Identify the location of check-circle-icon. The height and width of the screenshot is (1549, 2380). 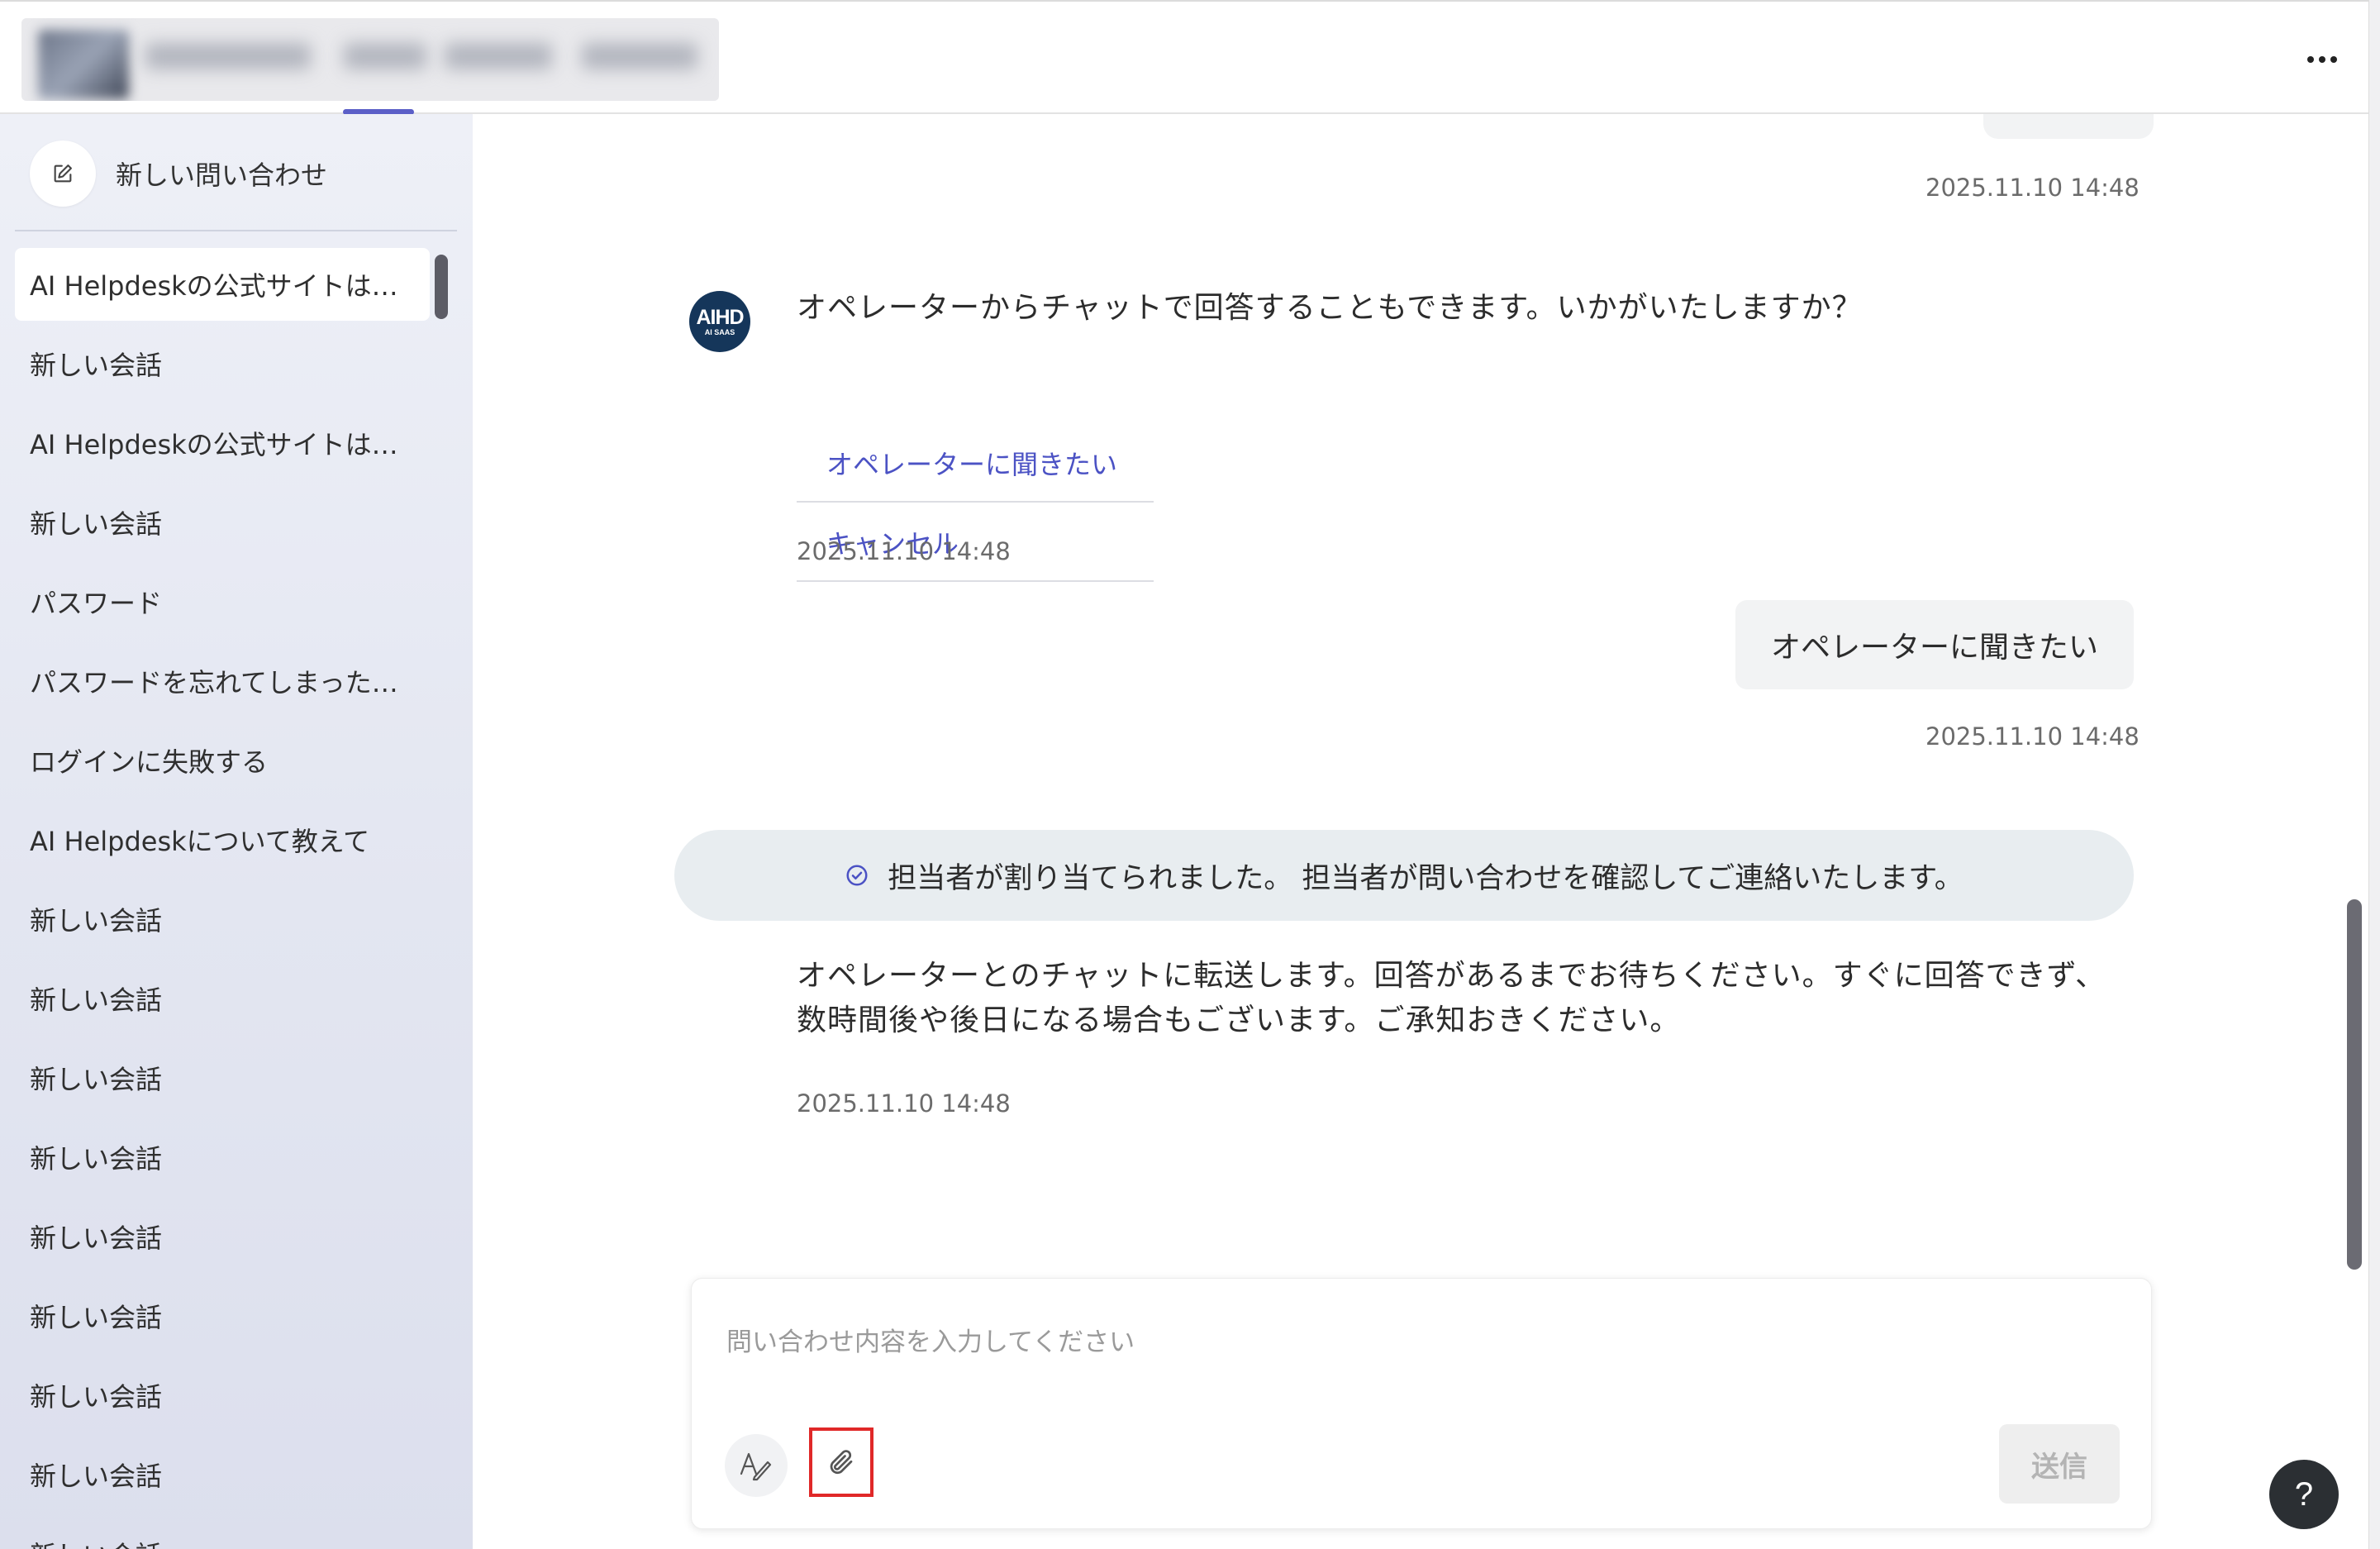
(857, 875).